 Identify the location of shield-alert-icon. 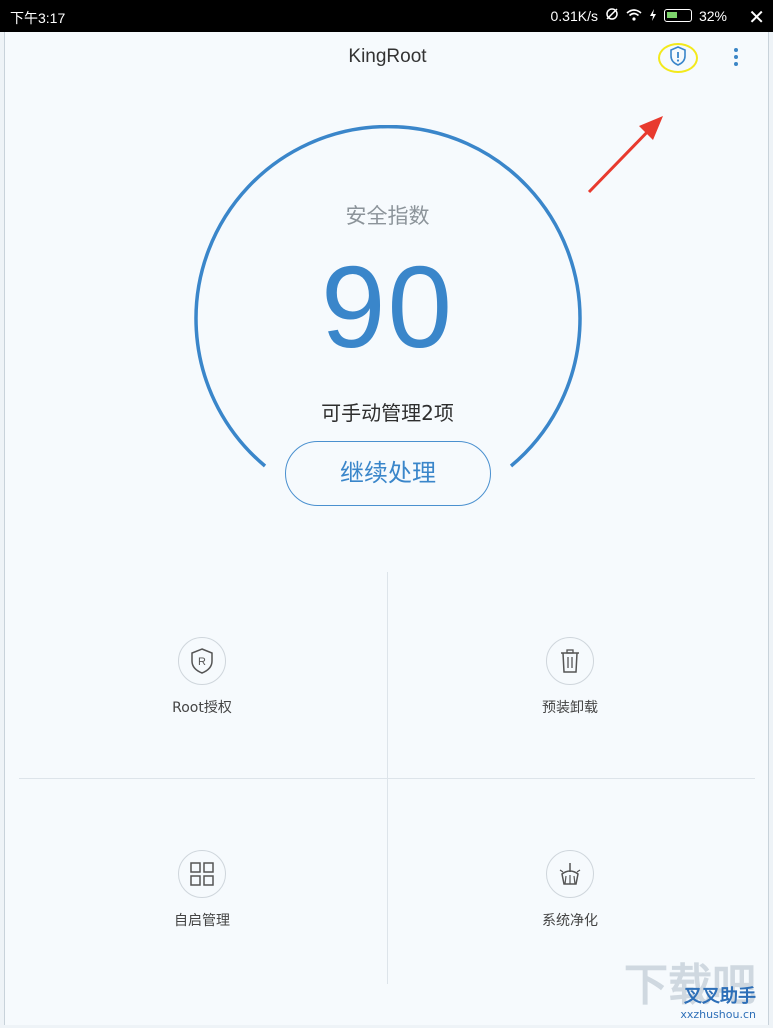
(678, 58).